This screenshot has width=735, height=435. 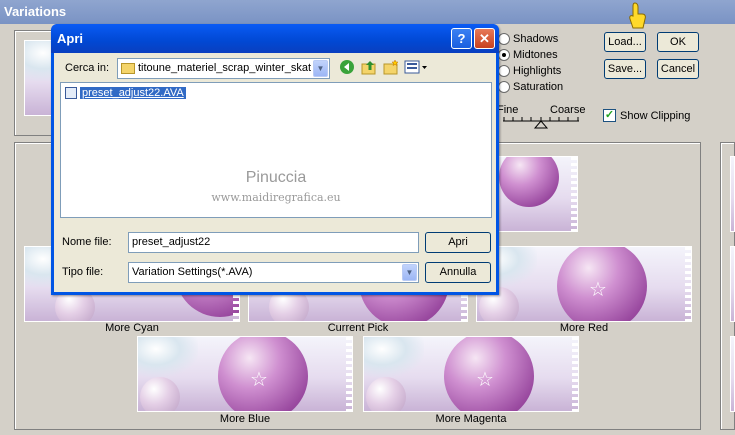 I want to click on radio-saturation-dot, so click(x=504, y=87).